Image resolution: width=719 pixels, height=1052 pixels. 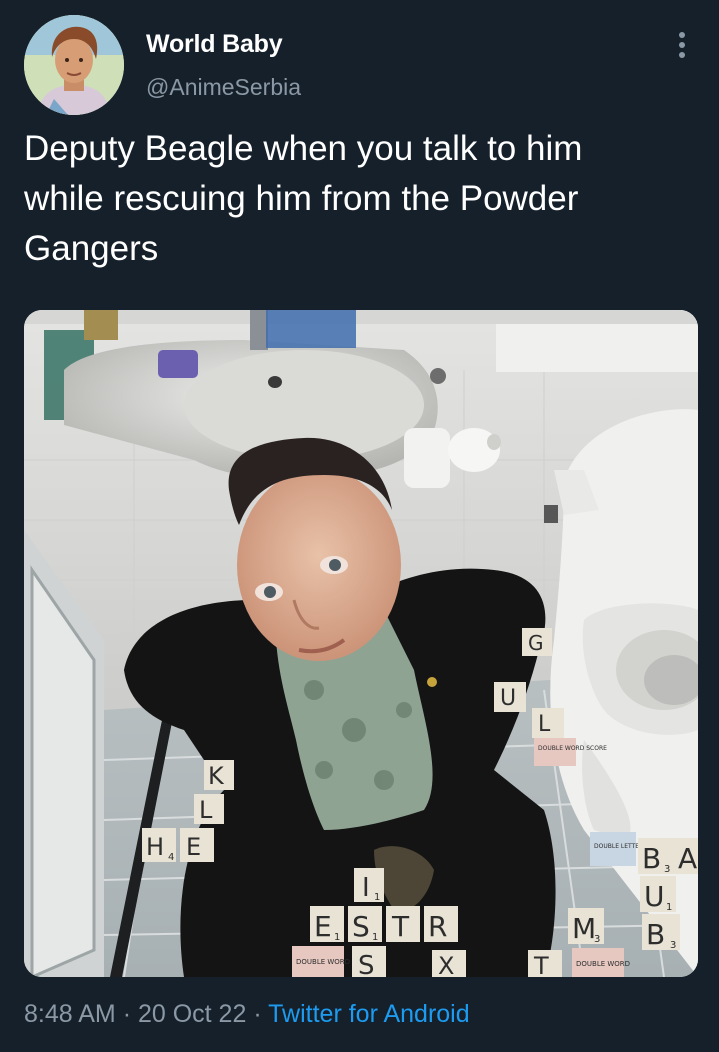 I want to click on tile-i-score: 1, so click(x=377, y=897).